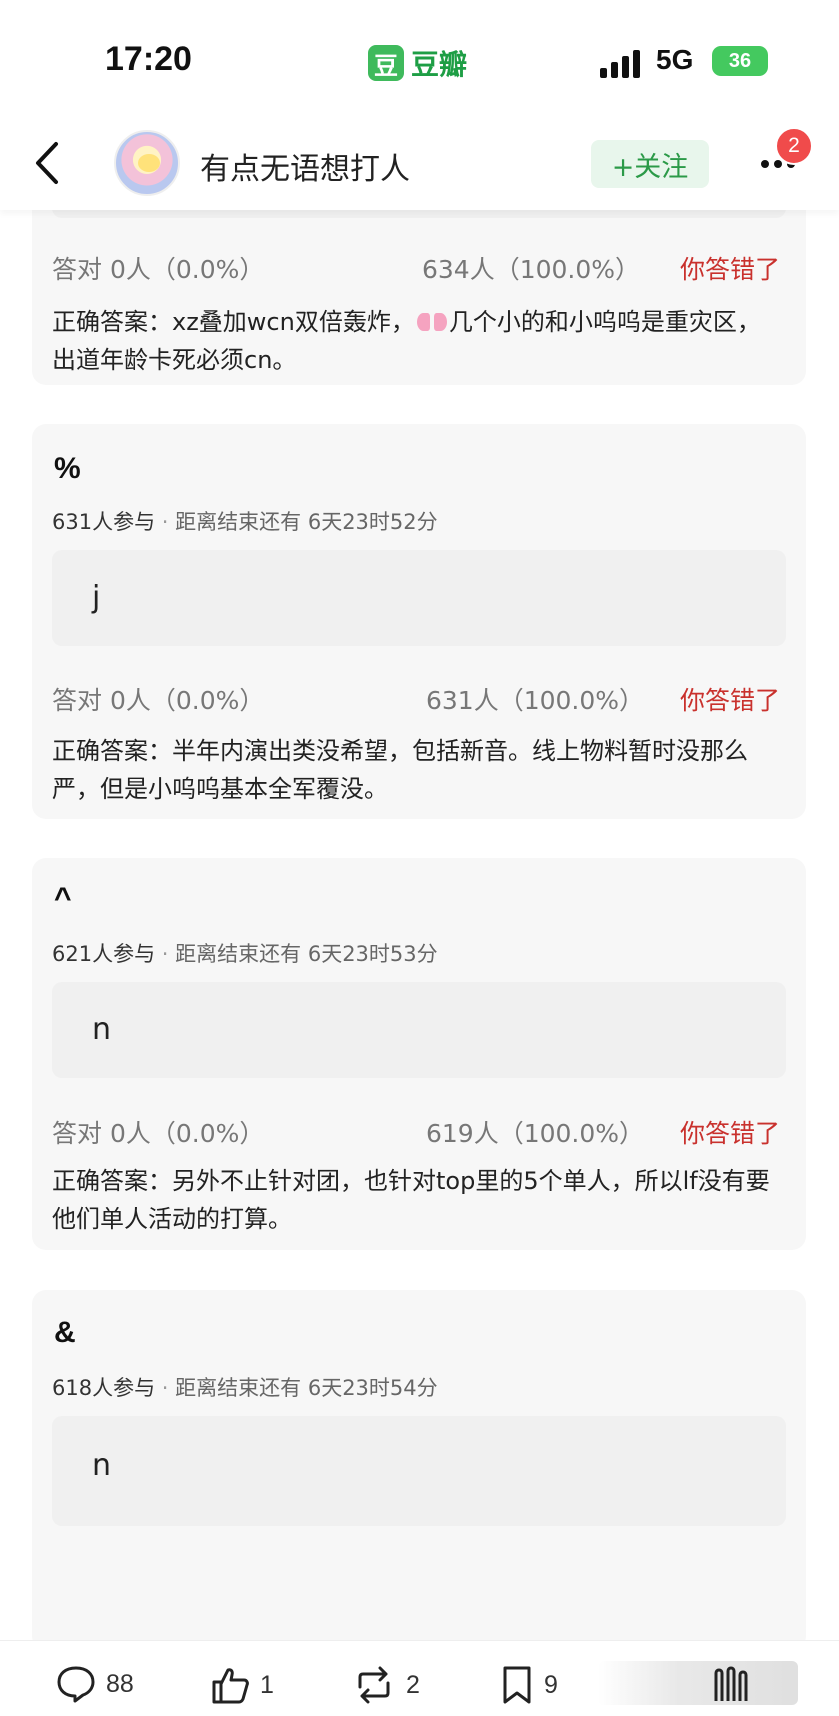  I want to click on bottom-action-bar: 88 1 2 9, so click(419, 1678).